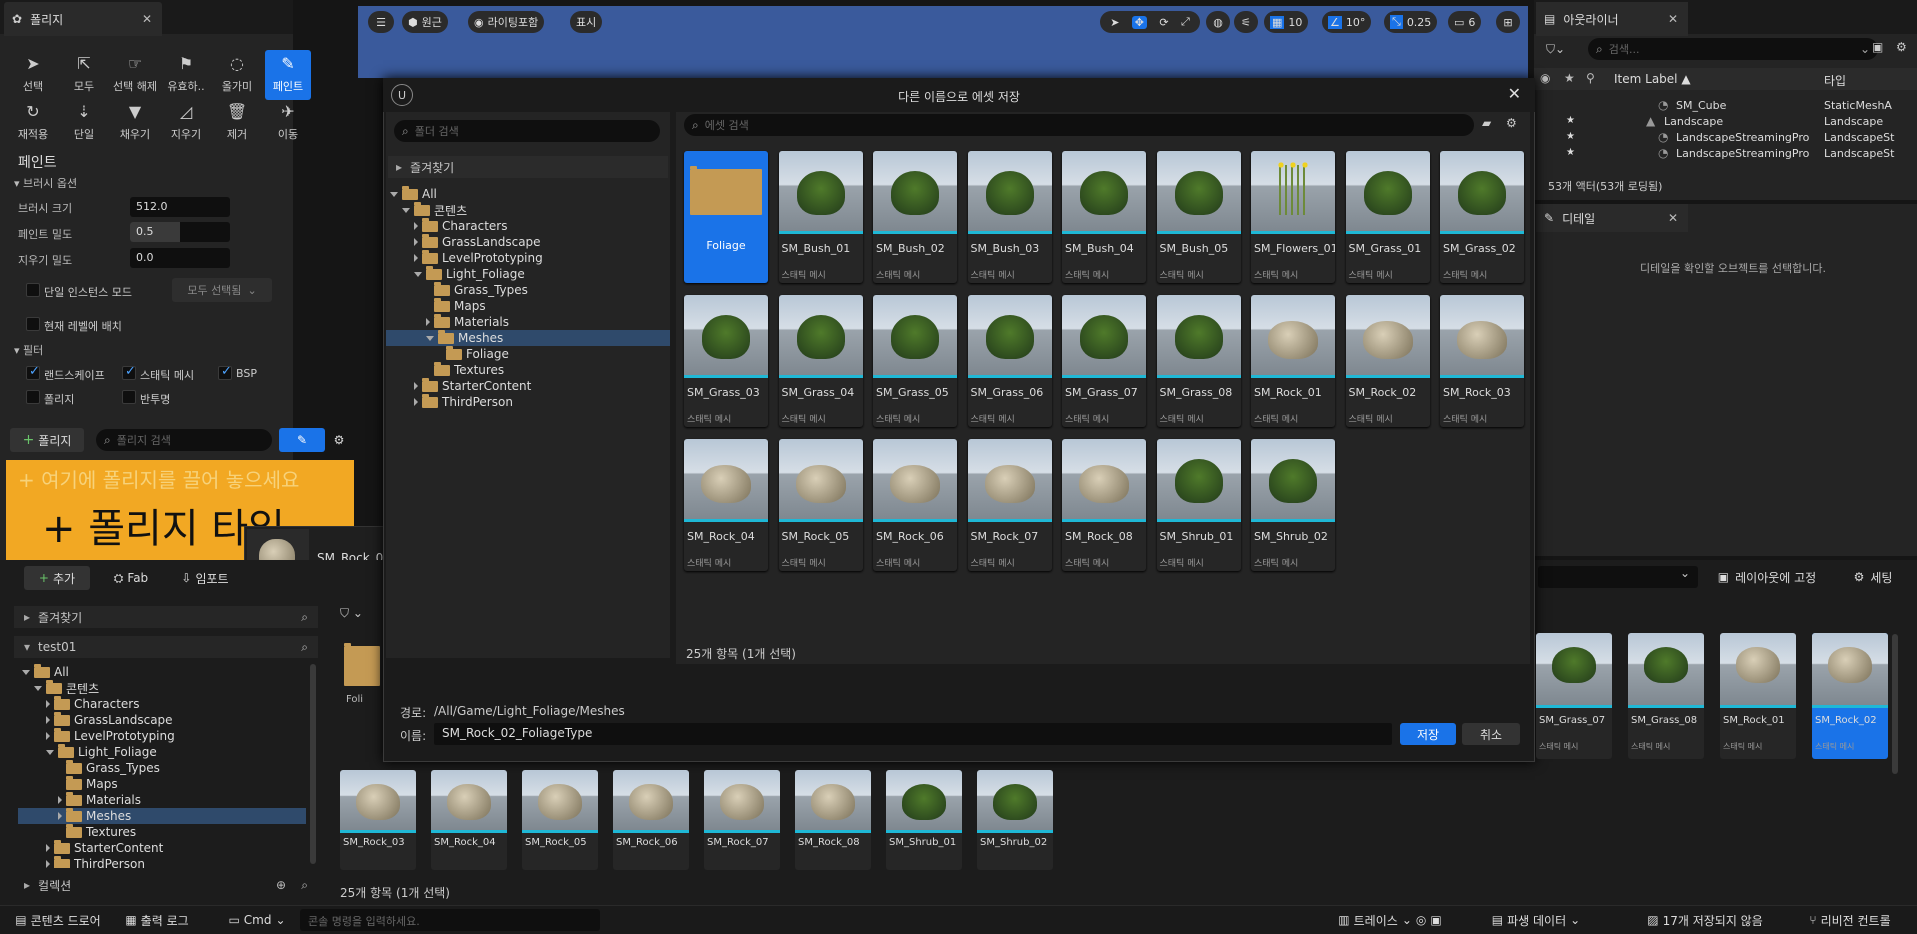 The width and height of the screenshot is (1917, 934). Describe the element at coordinates (83, 19) in the screenshot. I see `tab-foliage: ✿ 폴리지 ✕` at that location.